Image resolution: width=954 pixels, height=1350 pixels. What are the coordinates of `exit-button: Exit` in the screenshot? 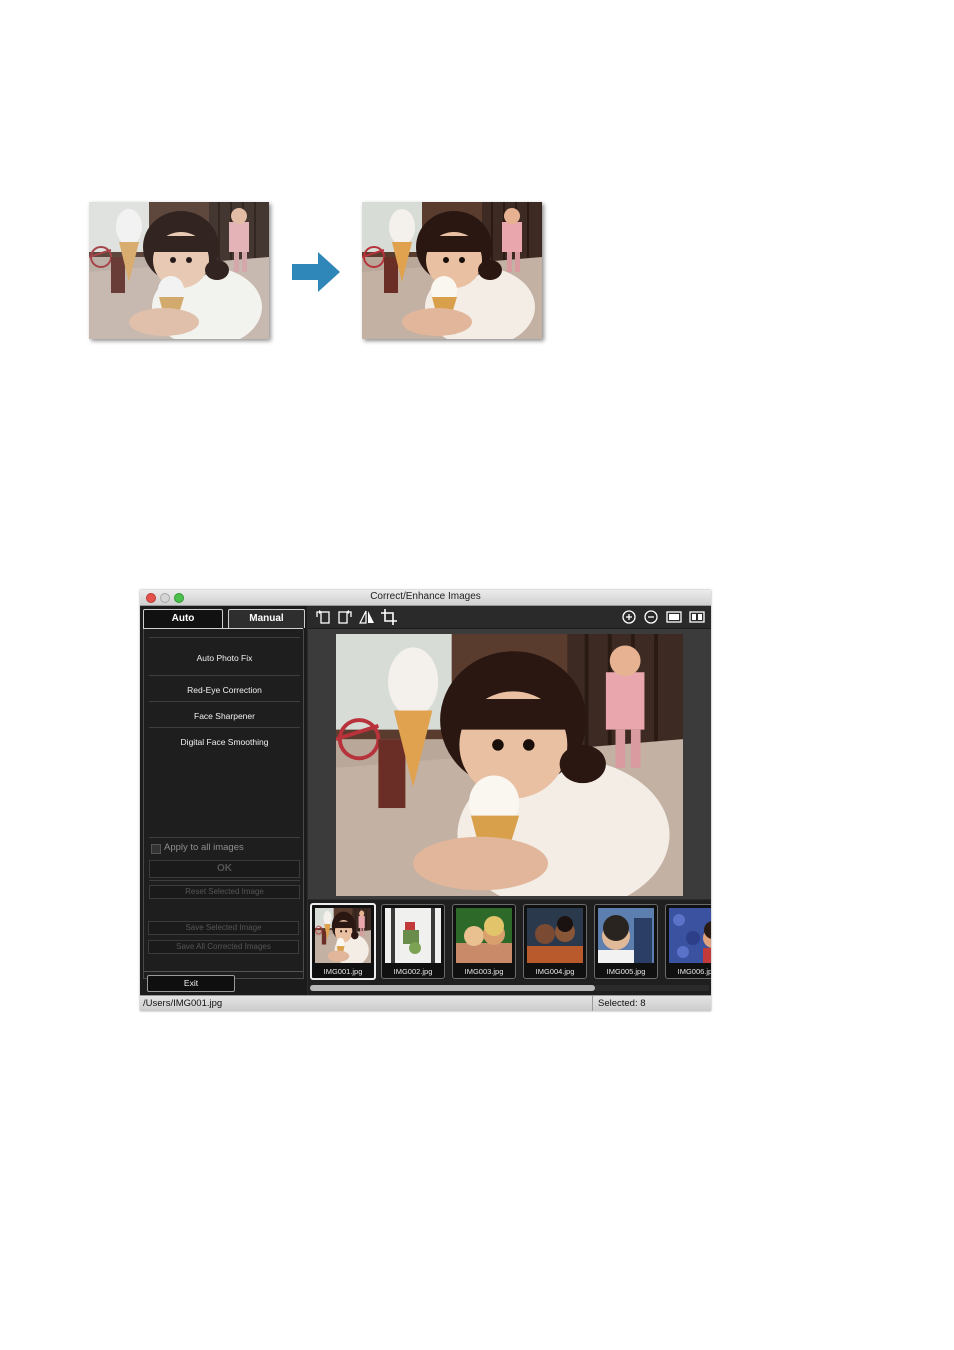 It's located at (191, 983).